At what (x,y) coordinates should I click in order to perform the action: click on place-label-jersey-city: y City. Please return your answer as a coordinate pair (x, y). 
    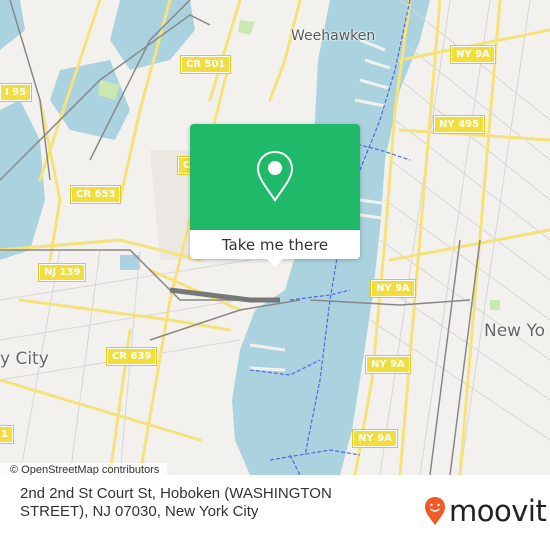
    Looking at the image, I should click on (24, 359).